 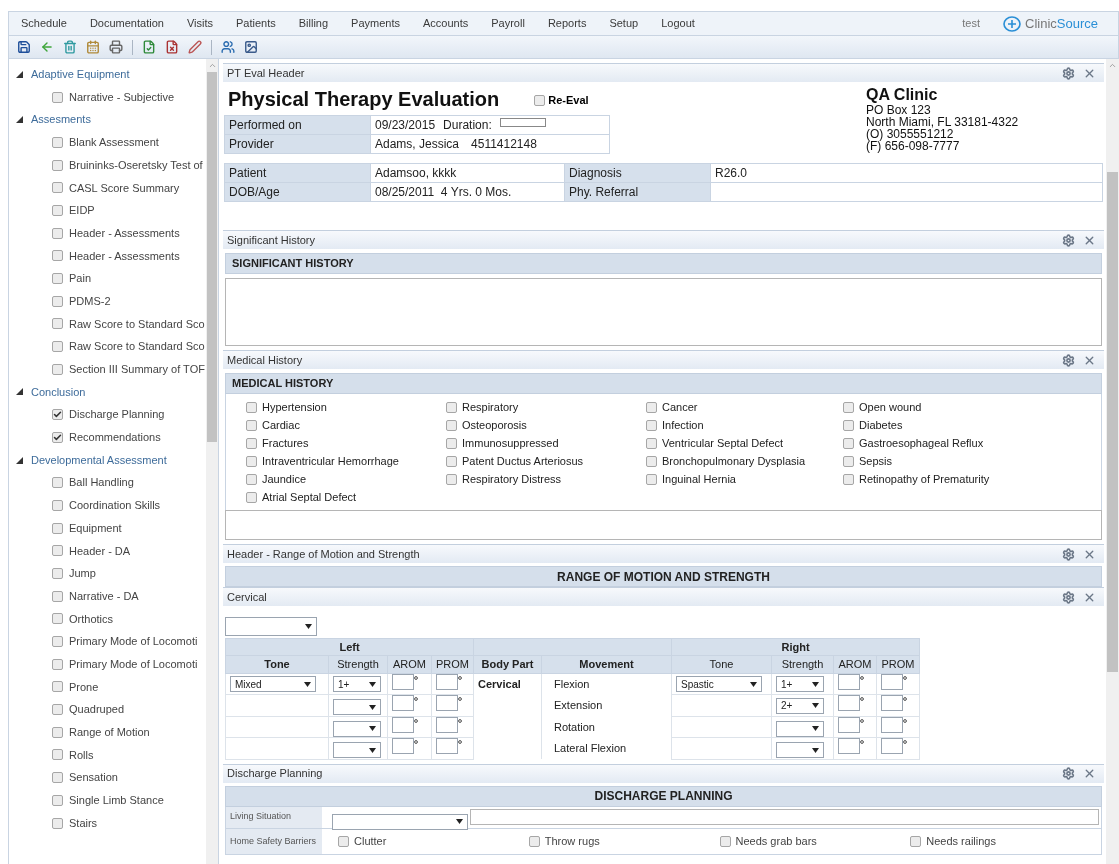 What do you see at coordinates (70, 47) in the screenshot?
I see `bin-icon` at bounding box center [70, 47].